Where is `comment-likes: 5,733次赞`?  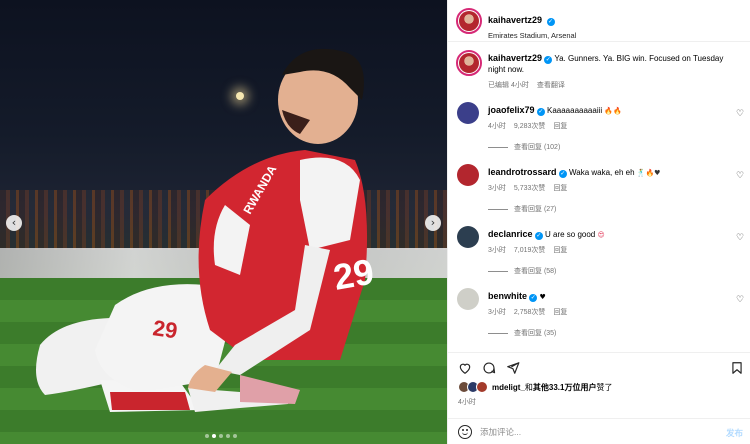 comment-likes: 5,733次赞 is located at coordinates (530, 188).